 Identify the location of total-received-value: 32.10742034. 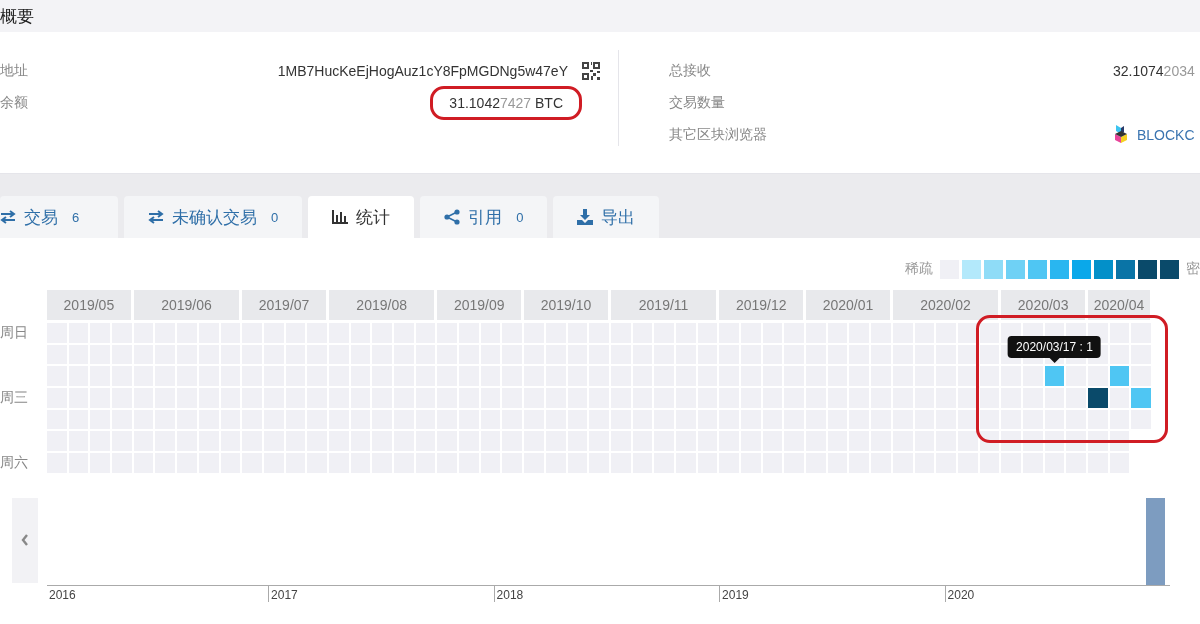
(1154, 71).